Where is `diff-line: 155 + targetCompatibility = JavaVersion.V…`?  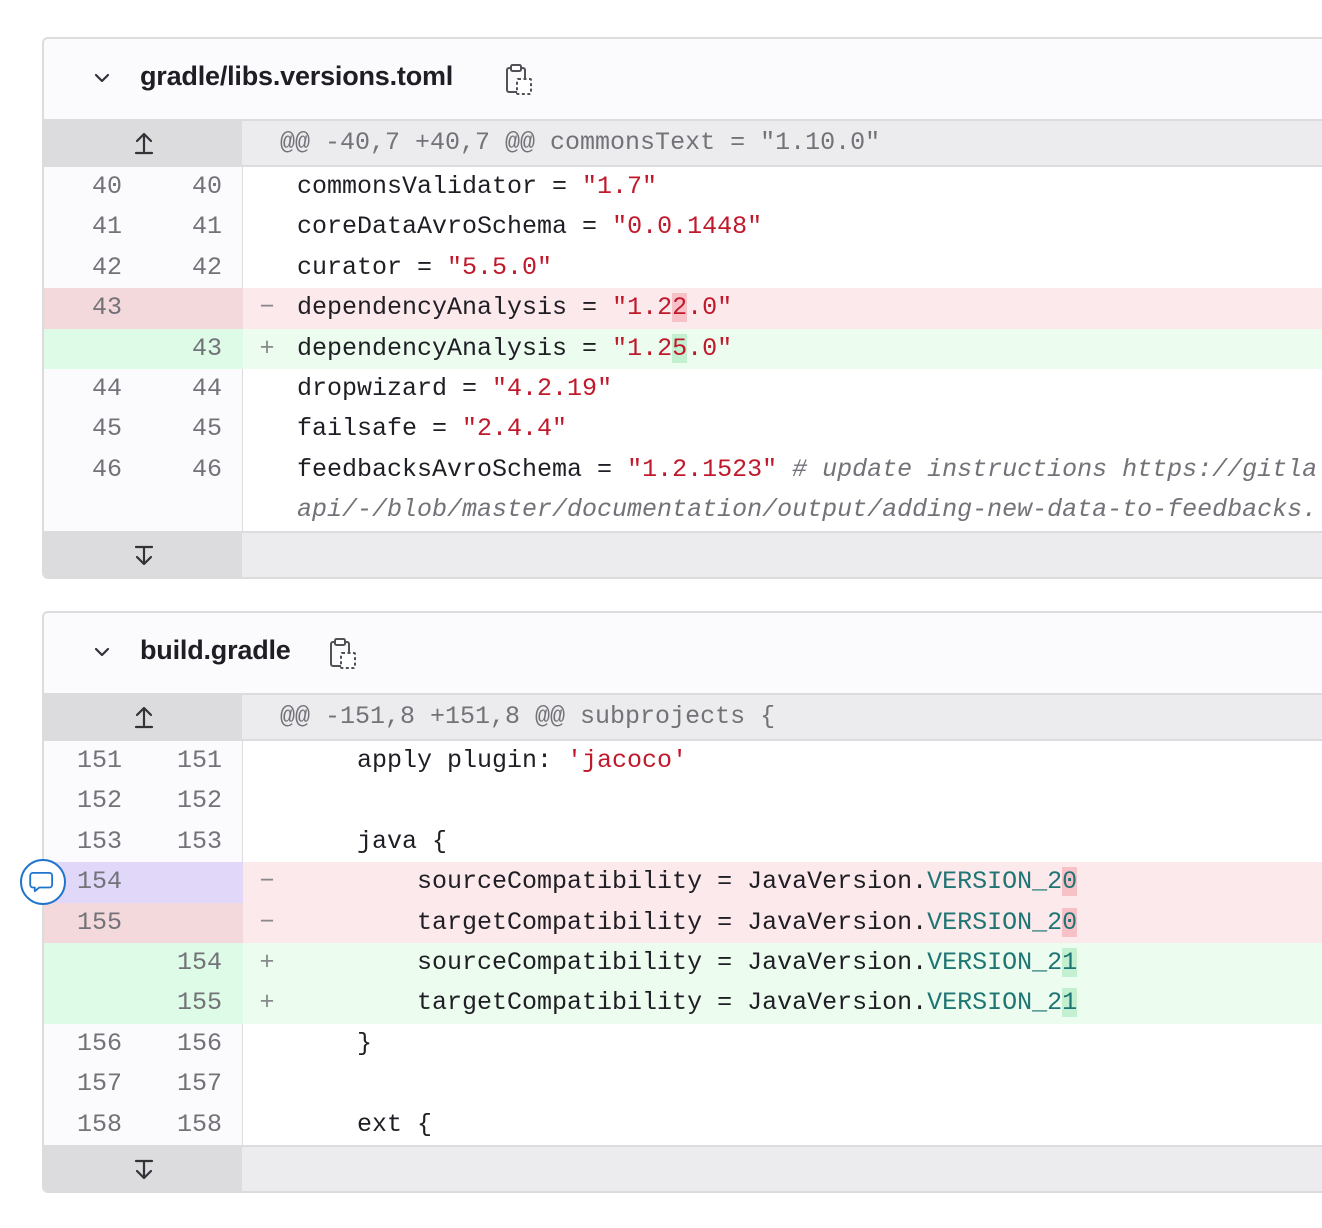 diff-line: 155 + targetCompatibility = JavaVersion.V… is located at coordinates (683, 1003).